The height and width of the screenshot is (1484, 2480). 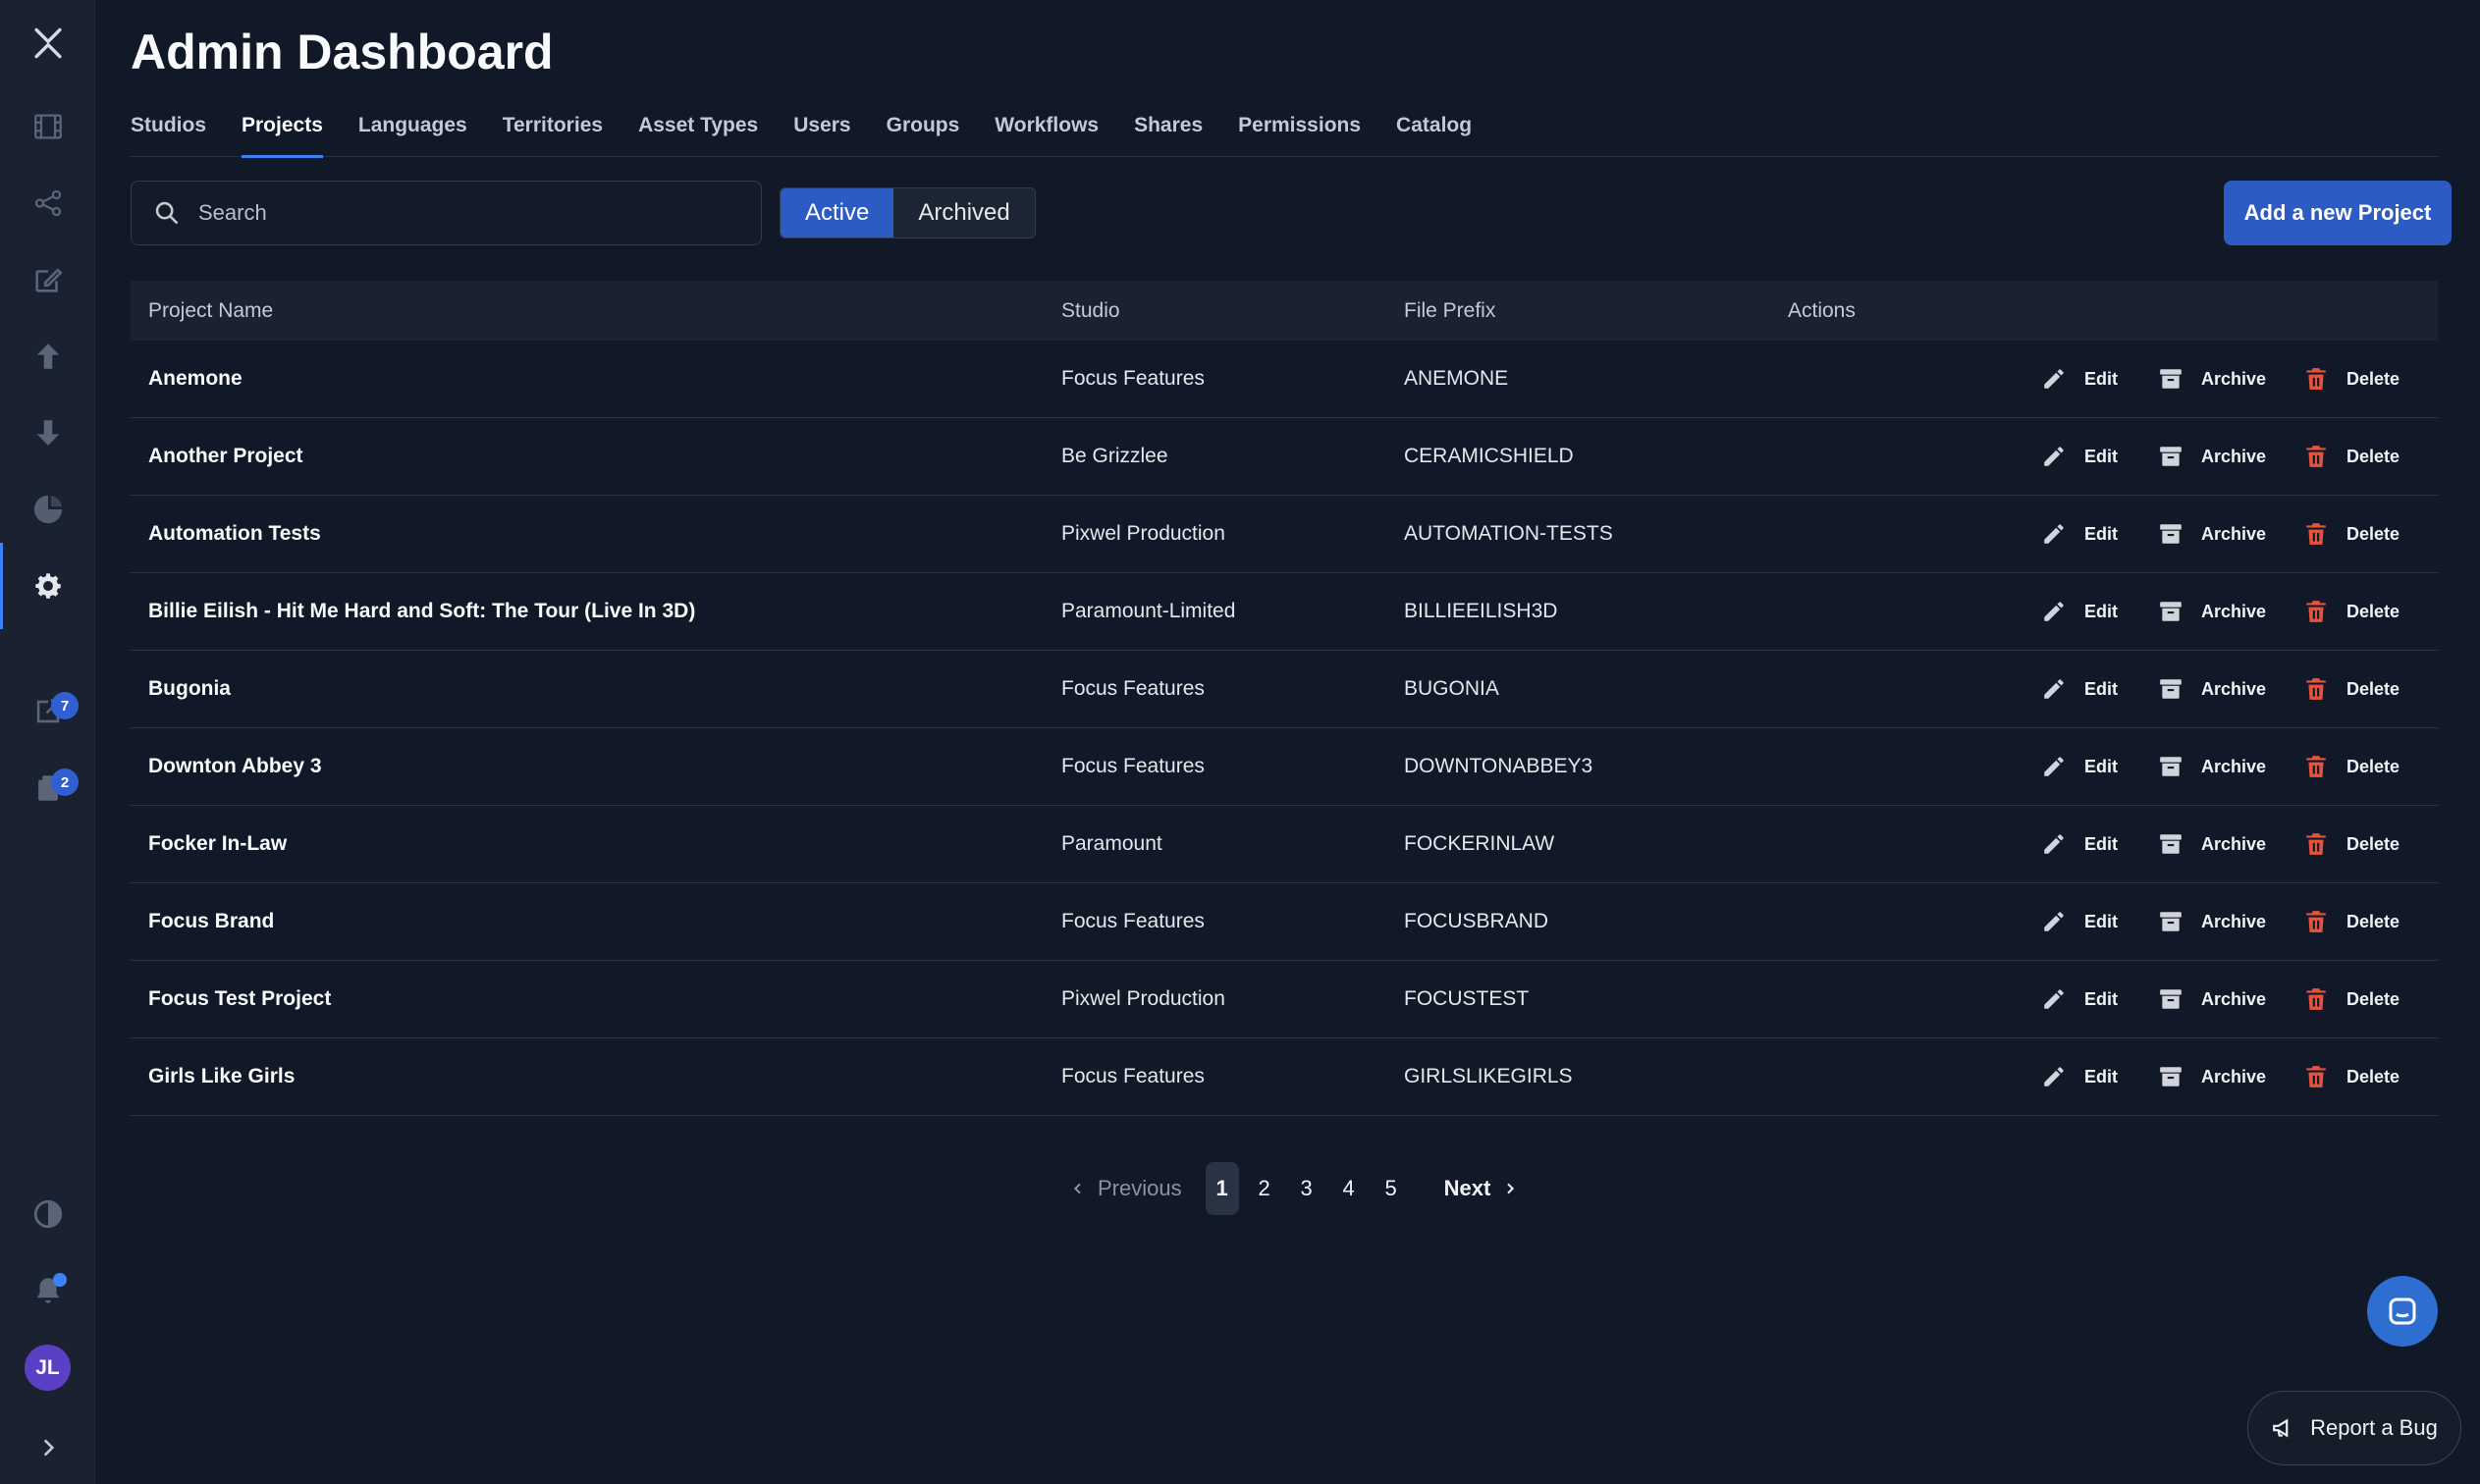 I want to click on previous-page-button: Previous, so click(x=1126, y=1188).